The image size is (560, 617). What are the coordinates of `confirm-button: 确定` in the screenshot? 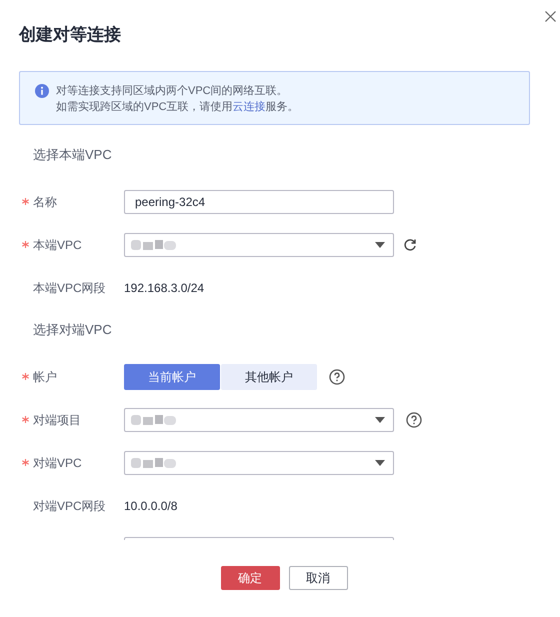 It's located at (250, 578).